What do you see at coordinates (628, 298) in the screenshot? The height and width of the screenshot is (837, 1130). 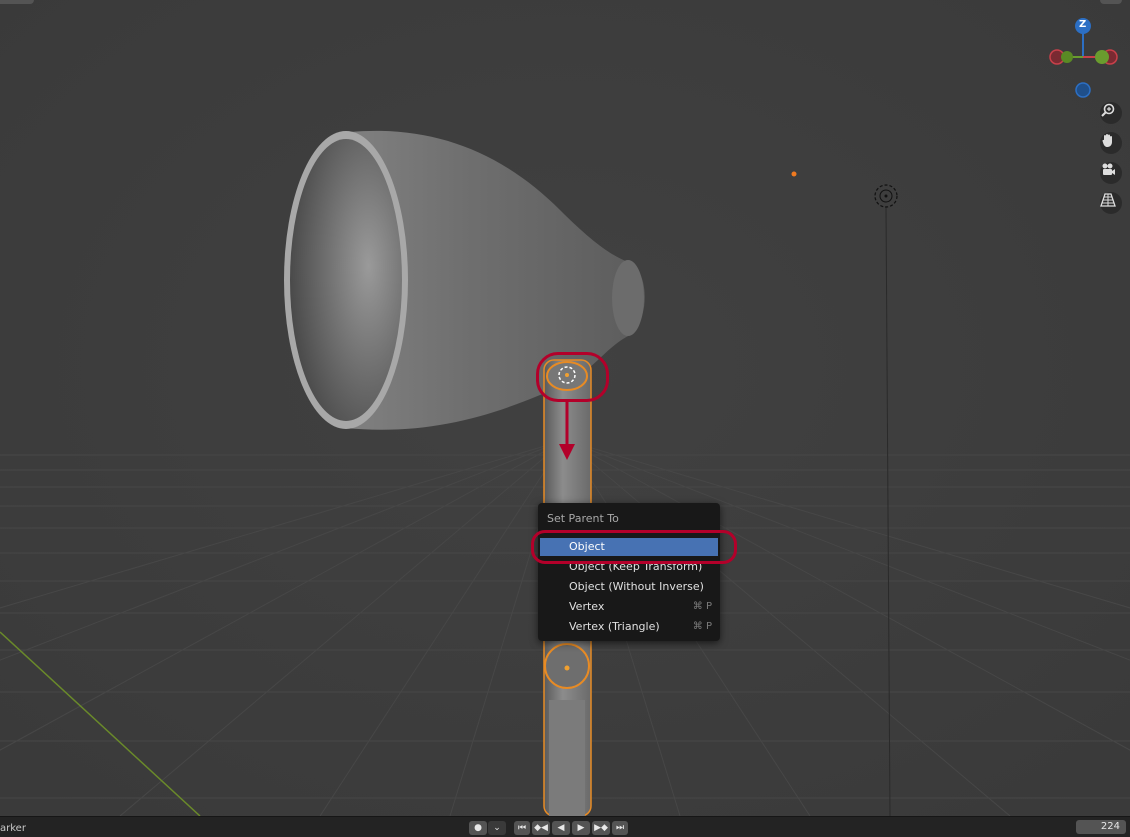 I see `lamp-neck` at bounding box center [628, 298].